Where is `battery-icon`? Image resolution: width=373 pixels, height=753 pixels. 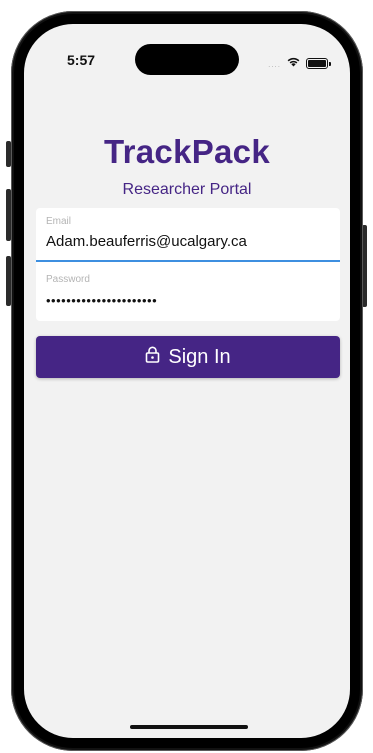
battery-icon is located at coordinates (318, 63).